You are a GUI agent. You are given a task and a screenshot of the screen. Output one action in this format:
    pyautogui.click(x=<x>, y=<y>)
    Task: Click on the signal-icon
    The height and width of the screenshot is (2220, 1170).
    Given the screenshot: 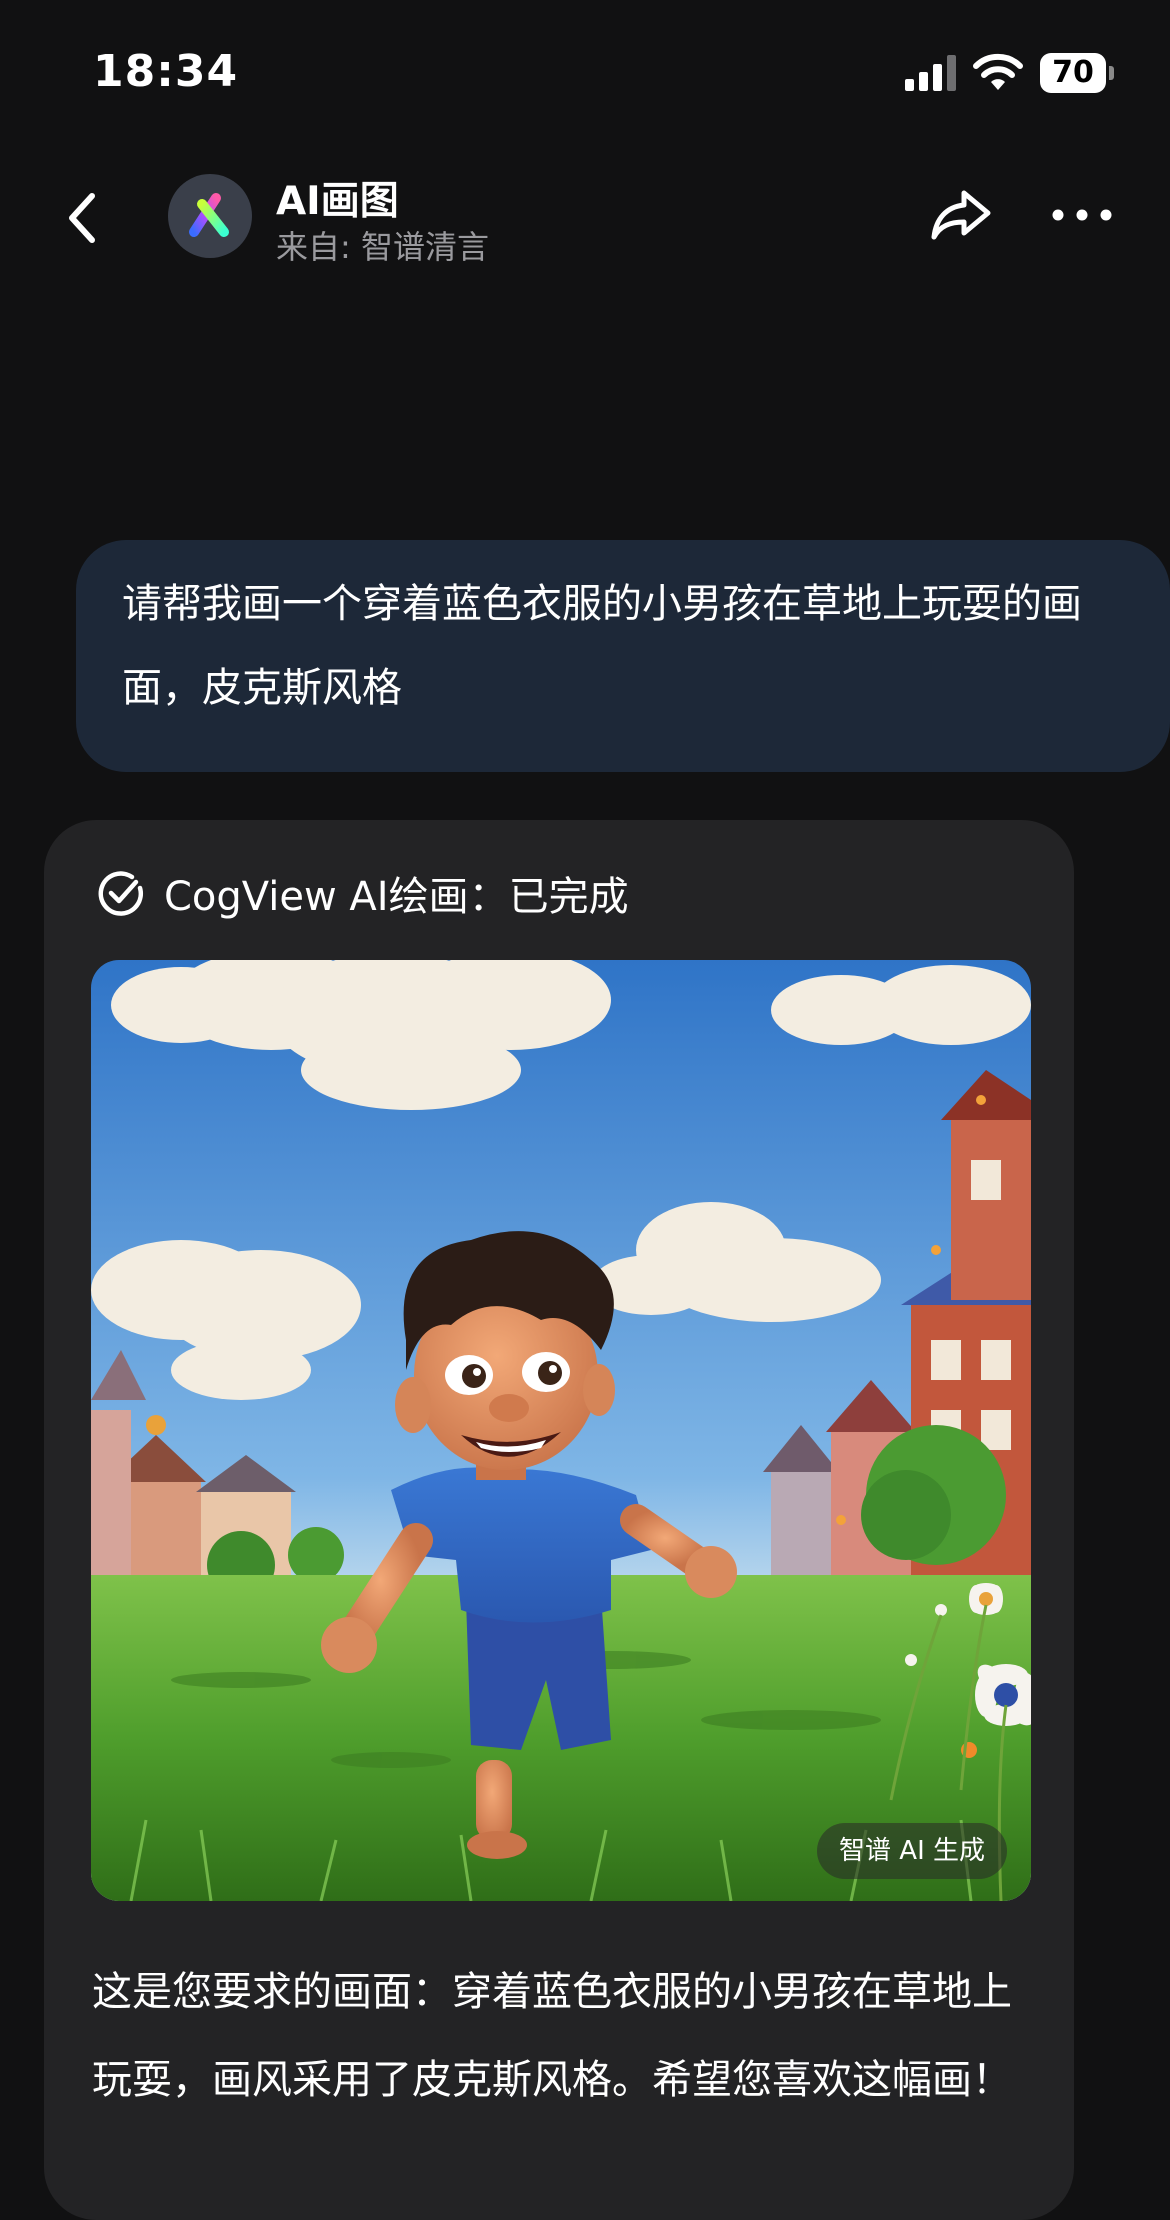 What is the action you would take?
    pyautogui.click(x=930, y=73)
    